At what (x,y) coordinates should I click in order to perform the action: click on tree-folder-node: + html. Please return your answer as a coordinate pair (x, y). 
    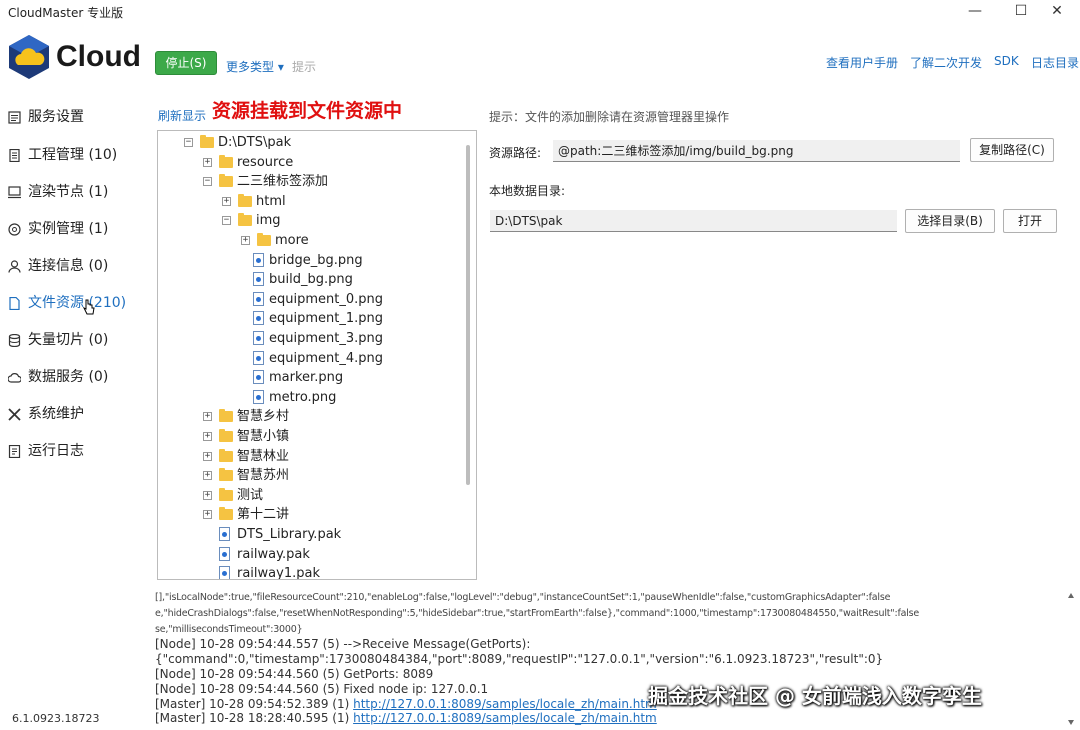
    Looking at the image, I should click on (308, 201).